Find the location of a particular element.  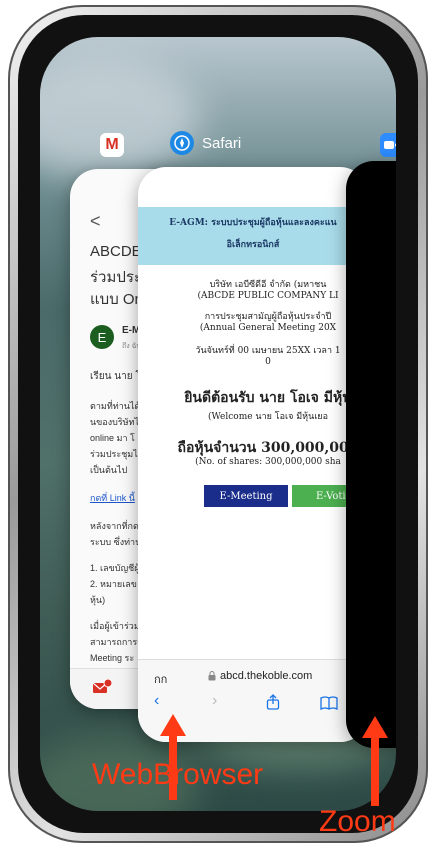

welcome-english: (Welcome นาย โอเจ มีหุ้นเยอ is located at coordinates (268, 417).